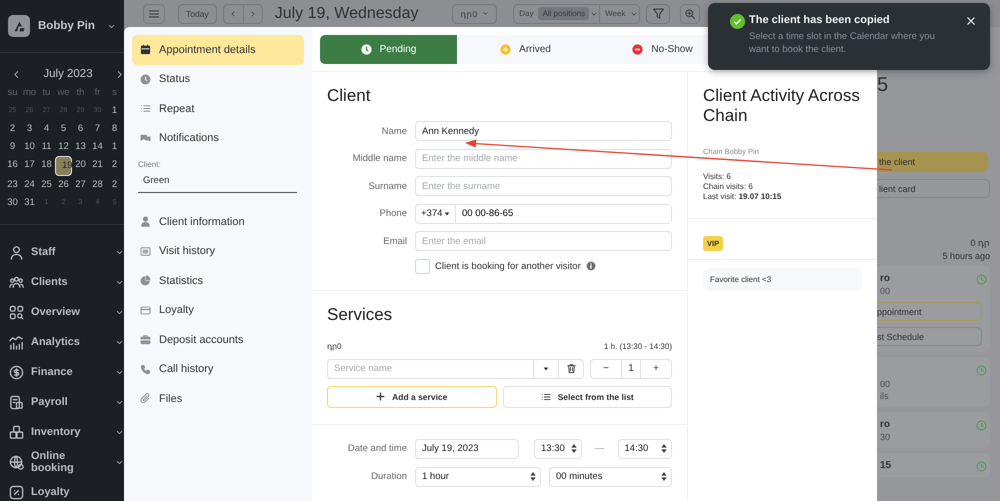 This screenshot has width=1000, height=501. I want to click on visit-stat: Visits: 6, so click(717, 177).